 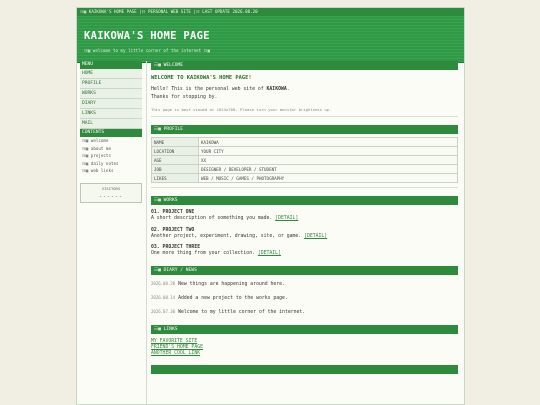 What do you see at coordinates (209, 89) in the screenshot?
I see `welcome-text-pre: Hello! This is the personal web site of` at bounding box center [209, 89].